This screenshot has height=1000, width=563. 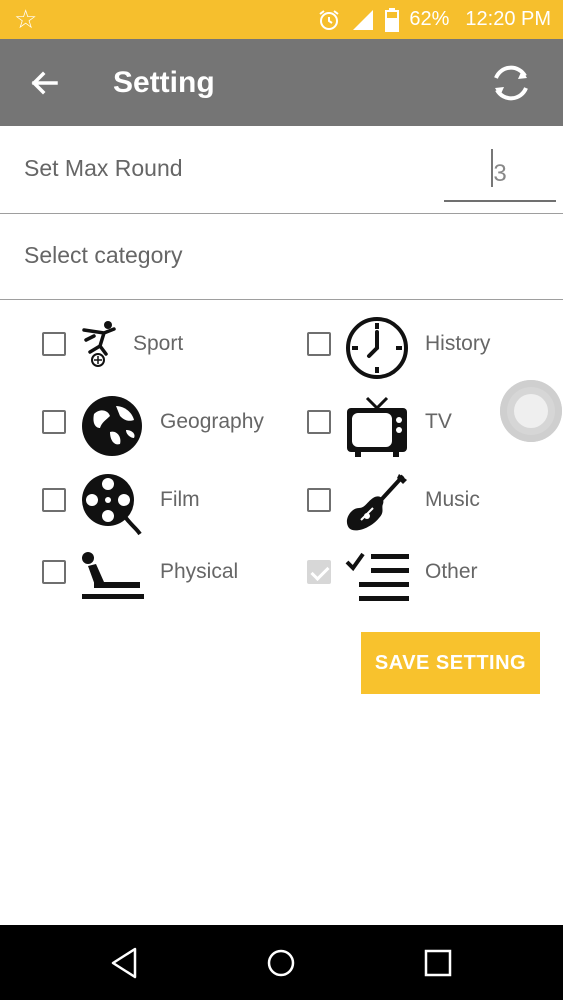 What do you see at coordinates (99, 344) in the screenshot?
I see `soccer-player-icon` at bounding box center [99, 344].